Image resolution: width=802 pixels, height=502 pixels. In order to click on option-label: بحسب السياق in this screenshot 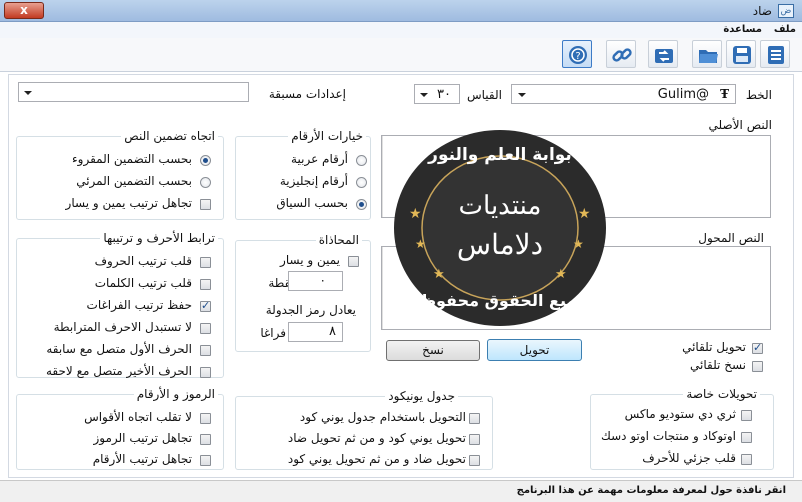, I will do `click(312, 203)`.